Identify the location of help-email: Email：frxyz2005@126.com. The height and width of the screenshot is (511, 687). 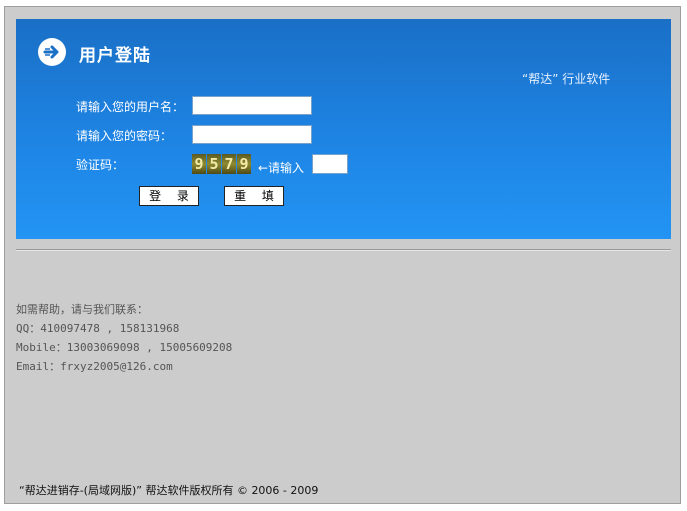
(94, 366).